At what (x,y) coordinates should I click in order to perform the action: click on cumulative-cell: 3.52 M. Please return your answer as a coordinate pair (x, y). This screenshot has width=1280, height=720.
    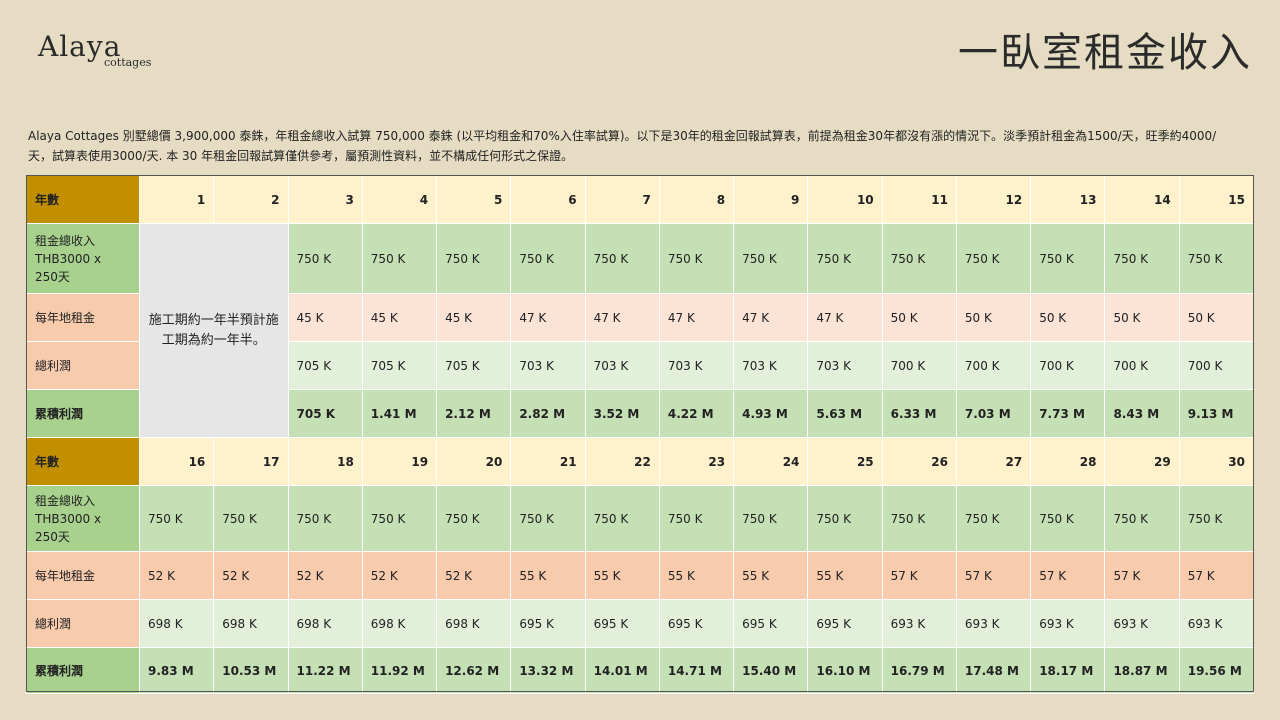
    Looking at the image, I should click on (622, 413).